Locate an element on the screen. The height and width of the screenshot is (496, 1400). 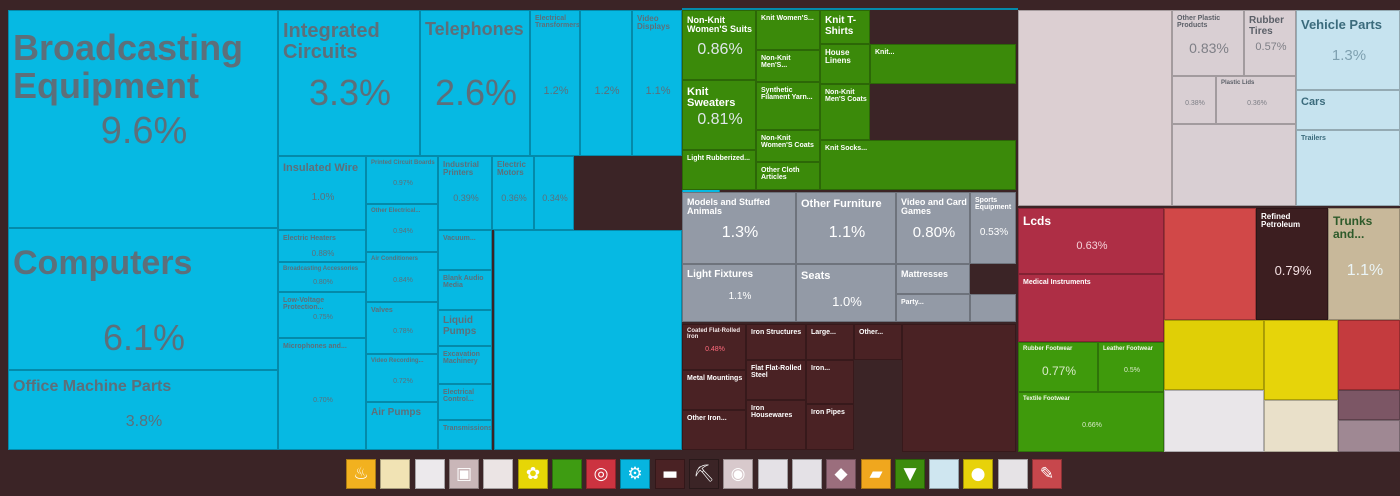
hides-icon: ◉ is located at coordinates (738, 474).